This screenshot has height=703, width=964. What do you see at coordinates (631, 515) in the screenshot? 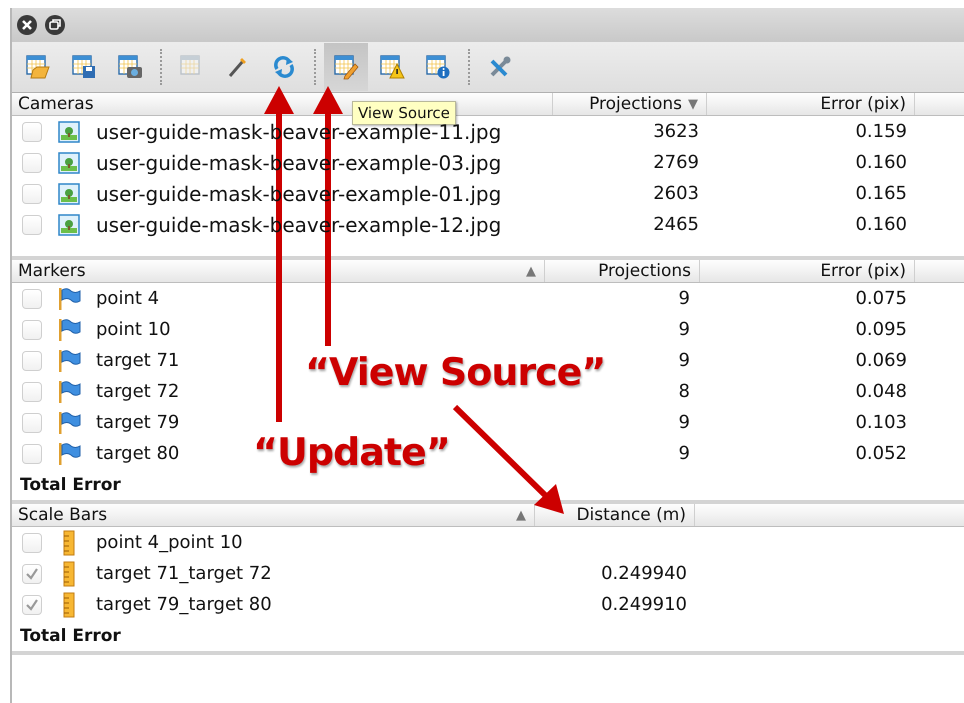
I see `column-header: Distance (m)` at bounding box center [631, 515].